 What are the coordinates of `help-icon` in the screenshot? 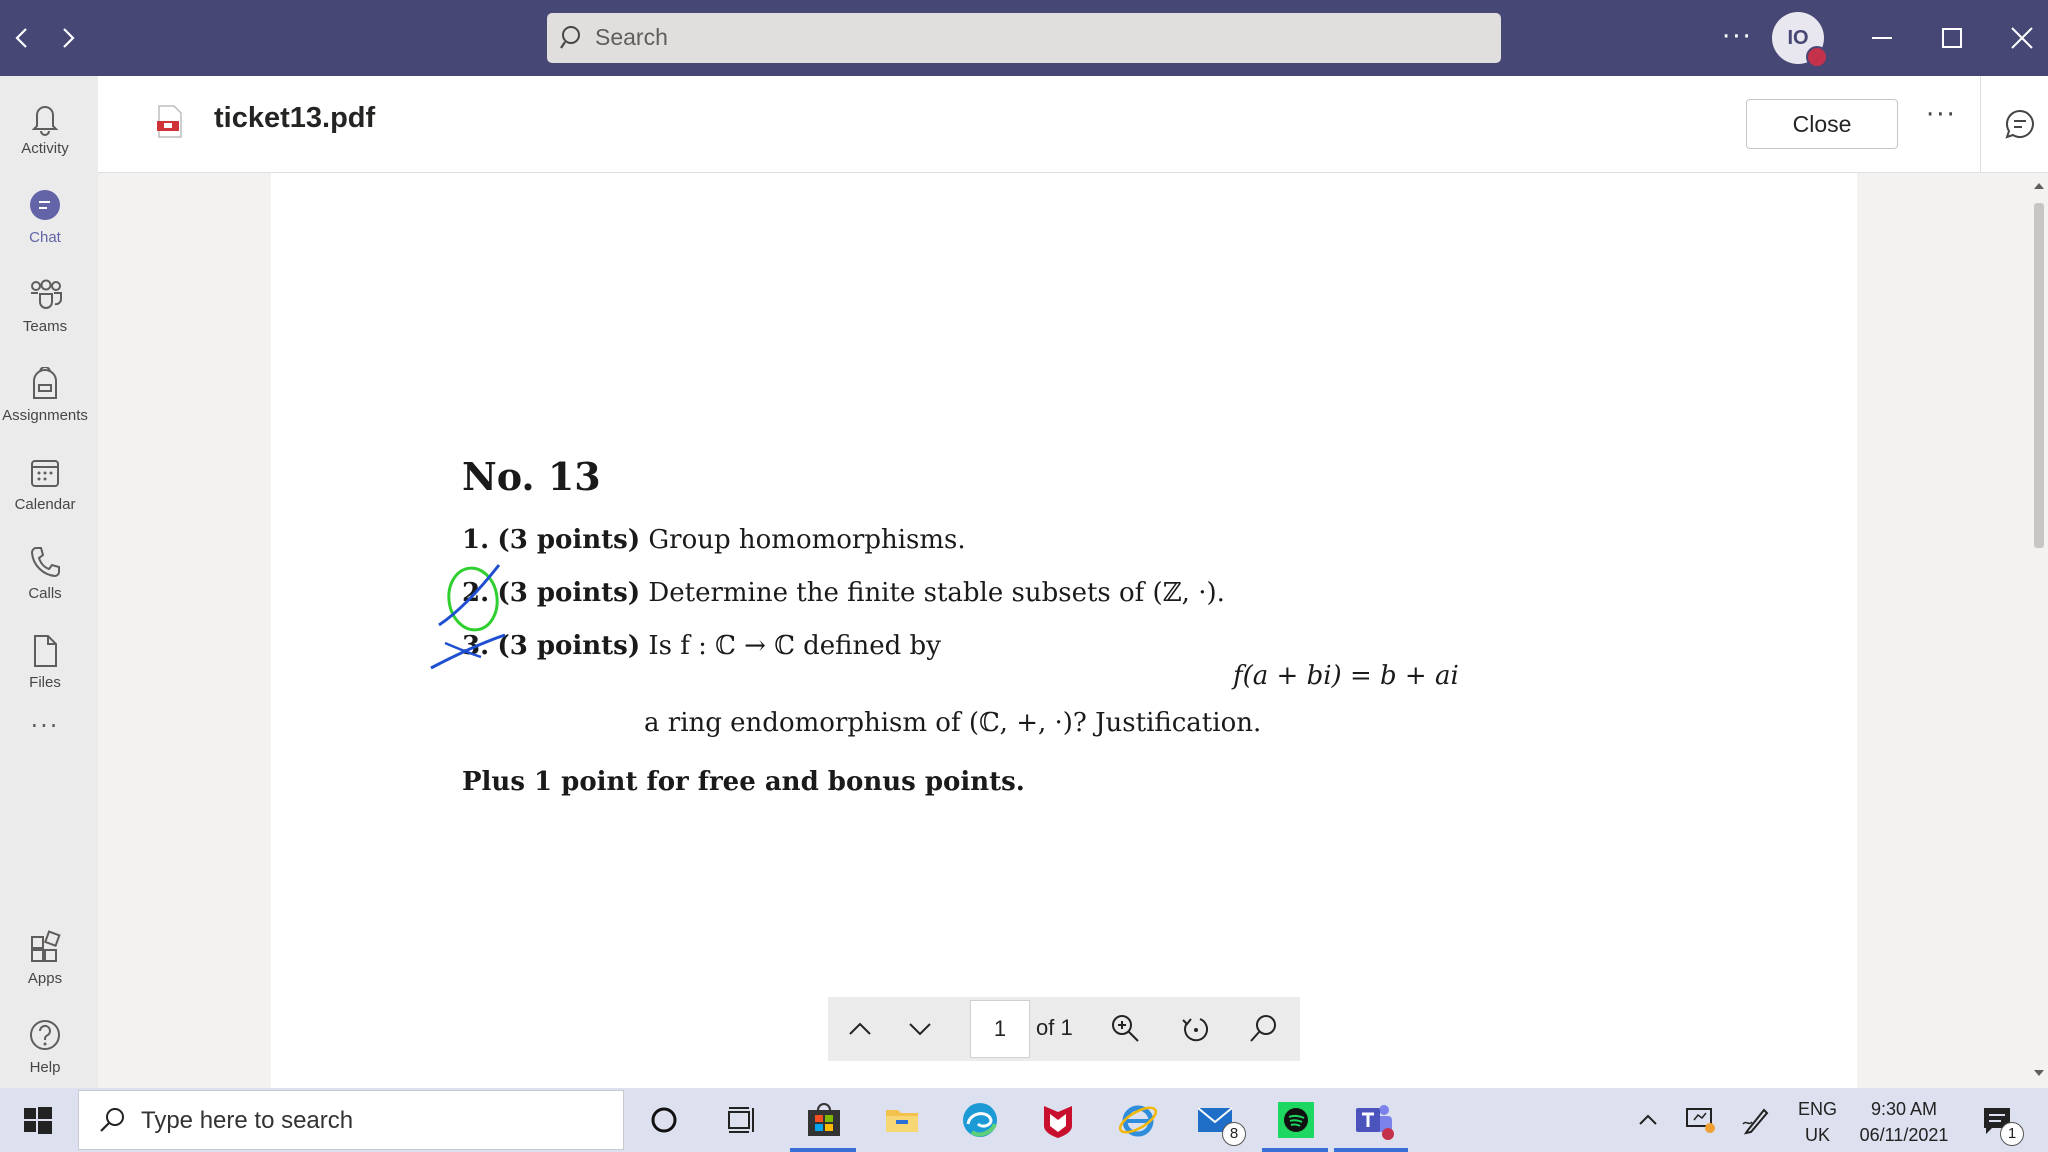 It's located at (45, 1035).